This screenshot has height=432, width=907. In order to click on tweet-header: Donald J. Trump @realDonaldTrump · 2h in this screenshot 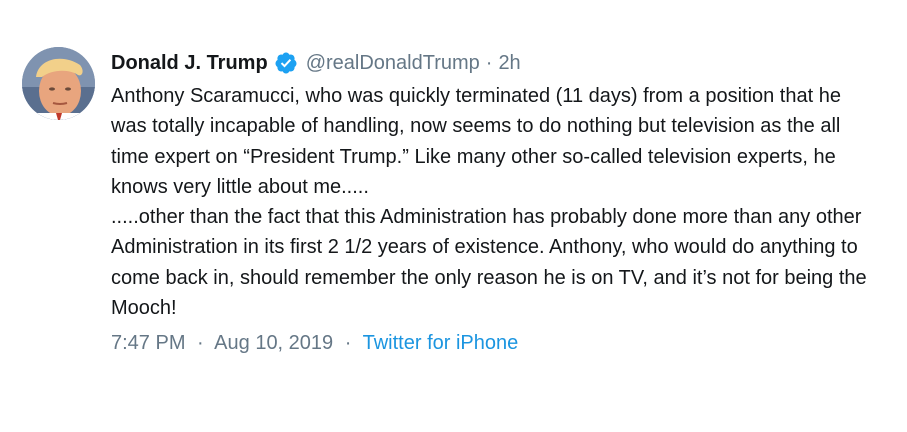, I will do `click(316, 63)`.